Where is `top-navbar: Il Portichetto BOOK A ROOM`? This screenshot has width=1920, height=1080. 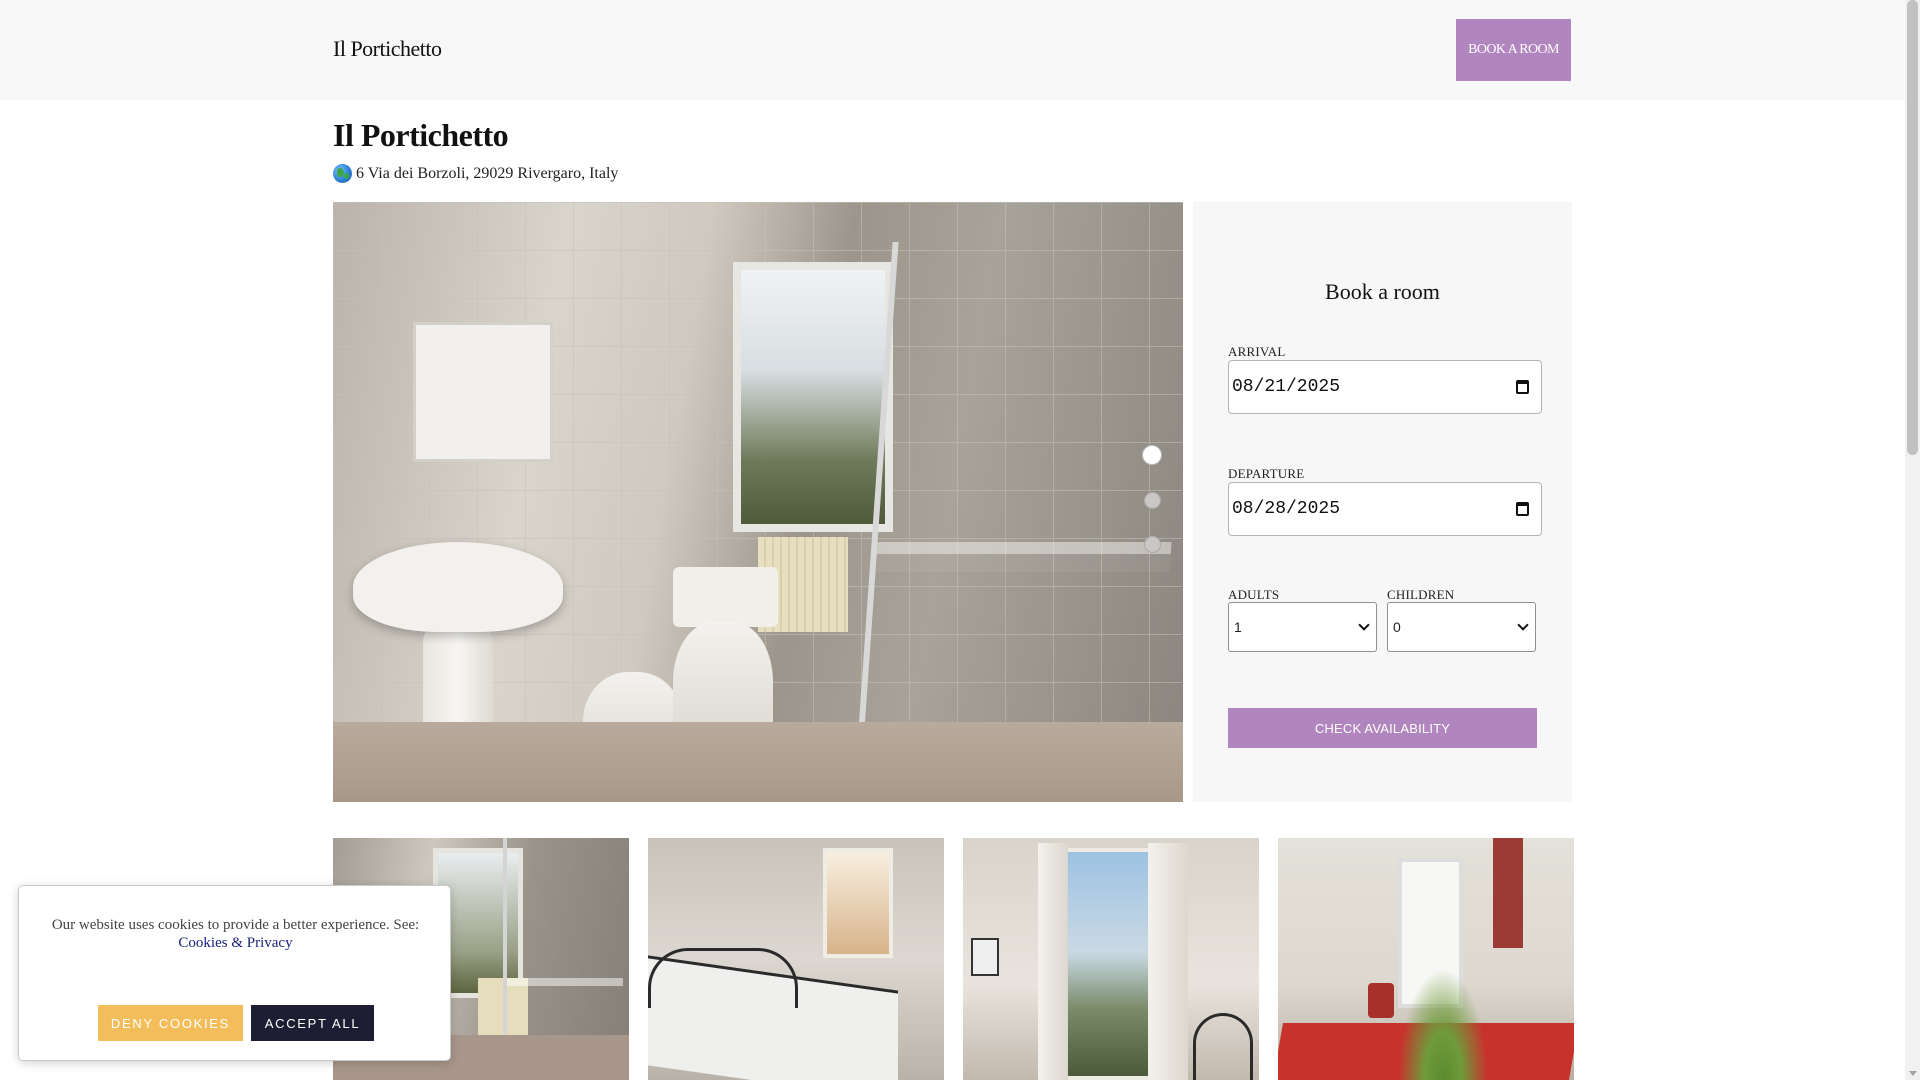 top-navbar: Il Portichetto BOOK A ROOM is located at coordinates (952, 50).